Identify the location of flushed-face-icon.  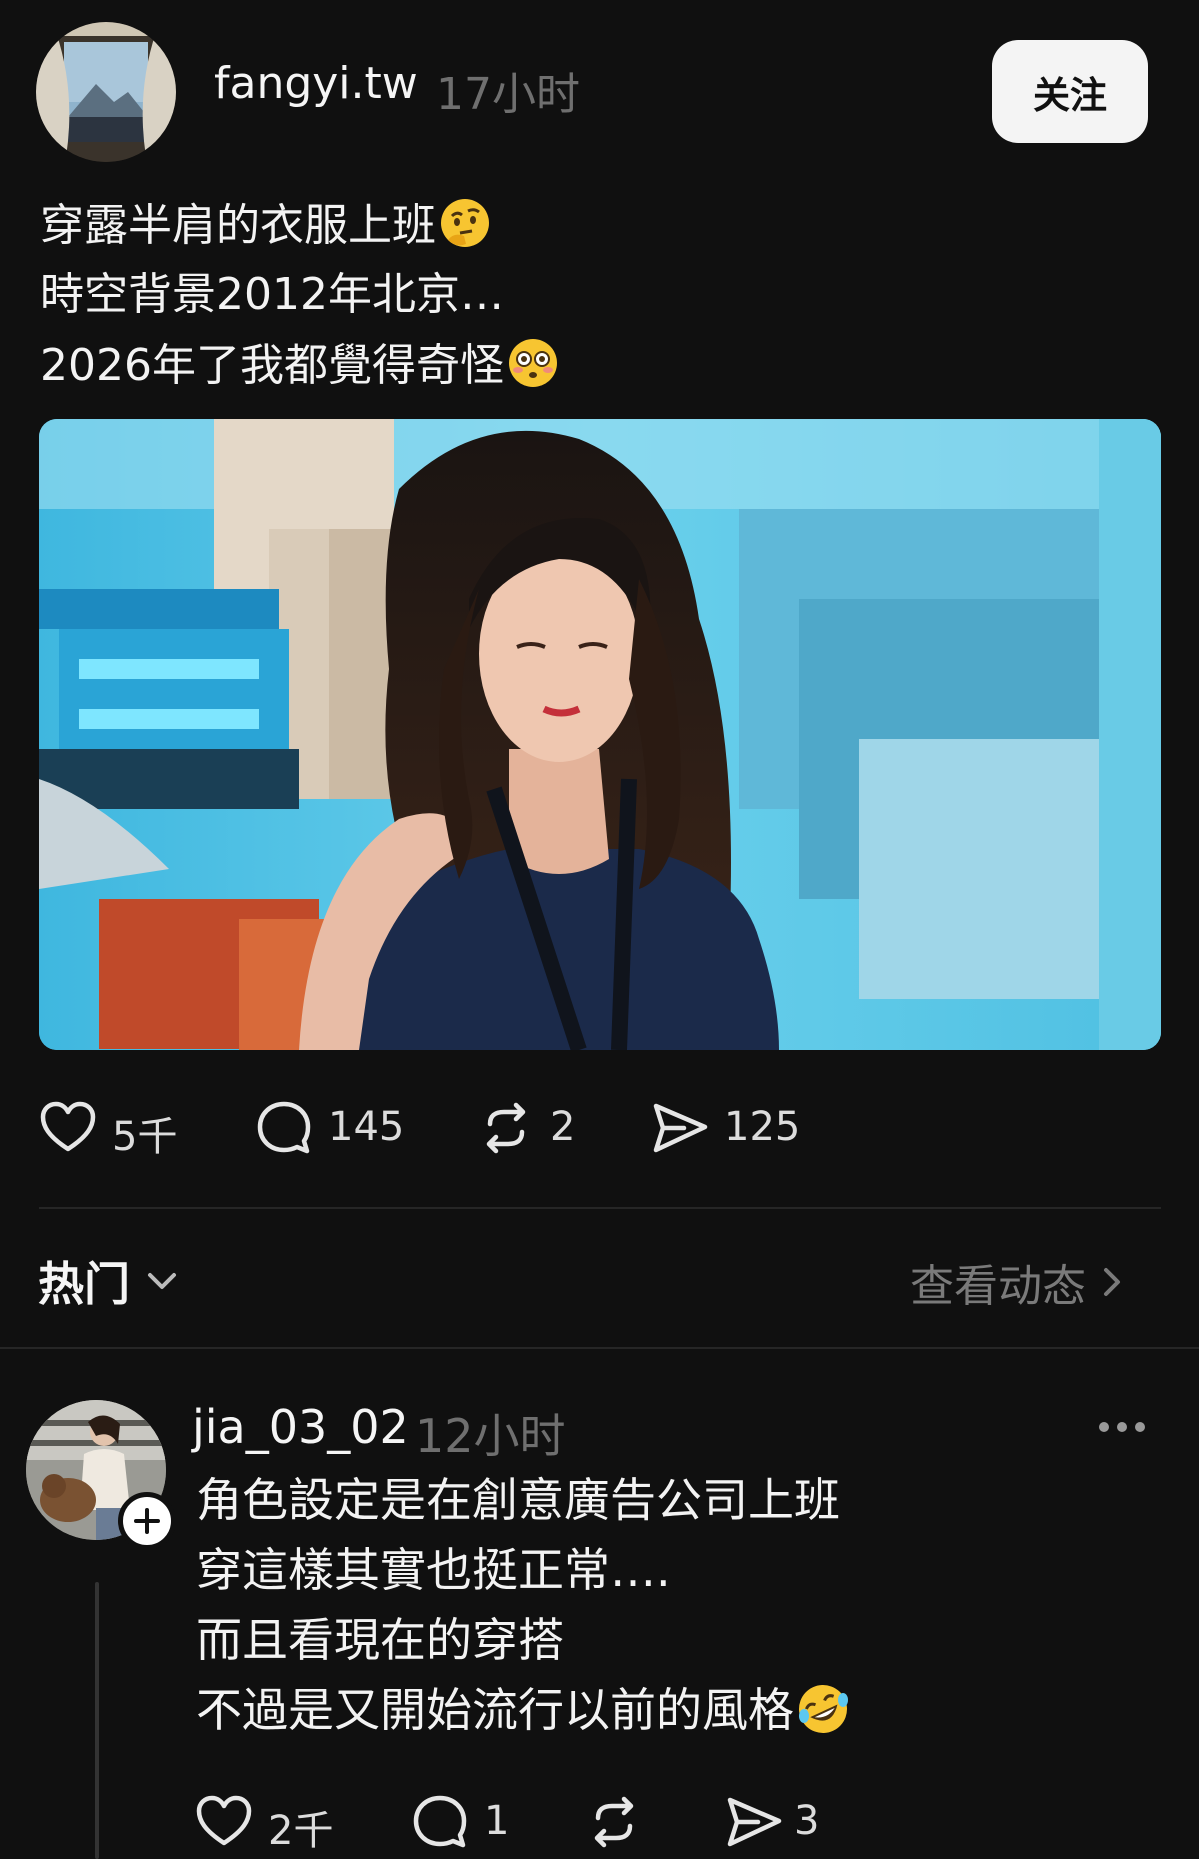
(532, 363).